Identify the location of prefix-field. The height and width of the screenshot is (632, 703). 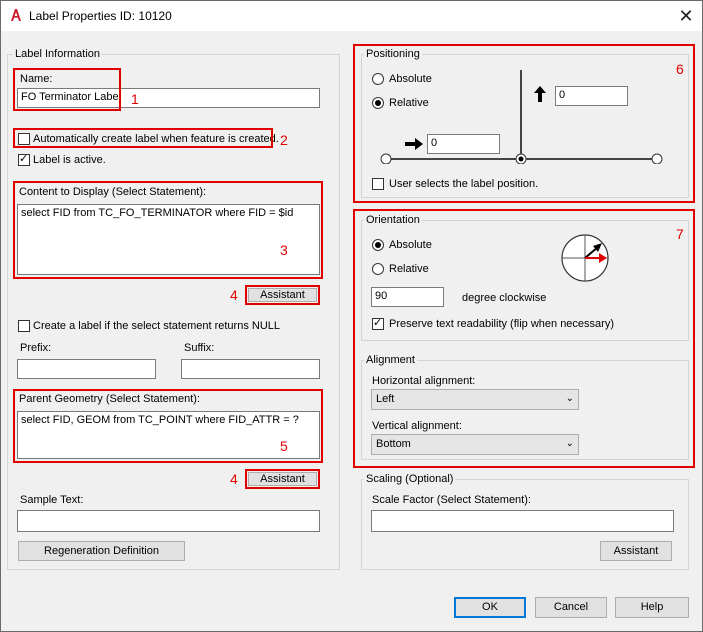
(86, 369).